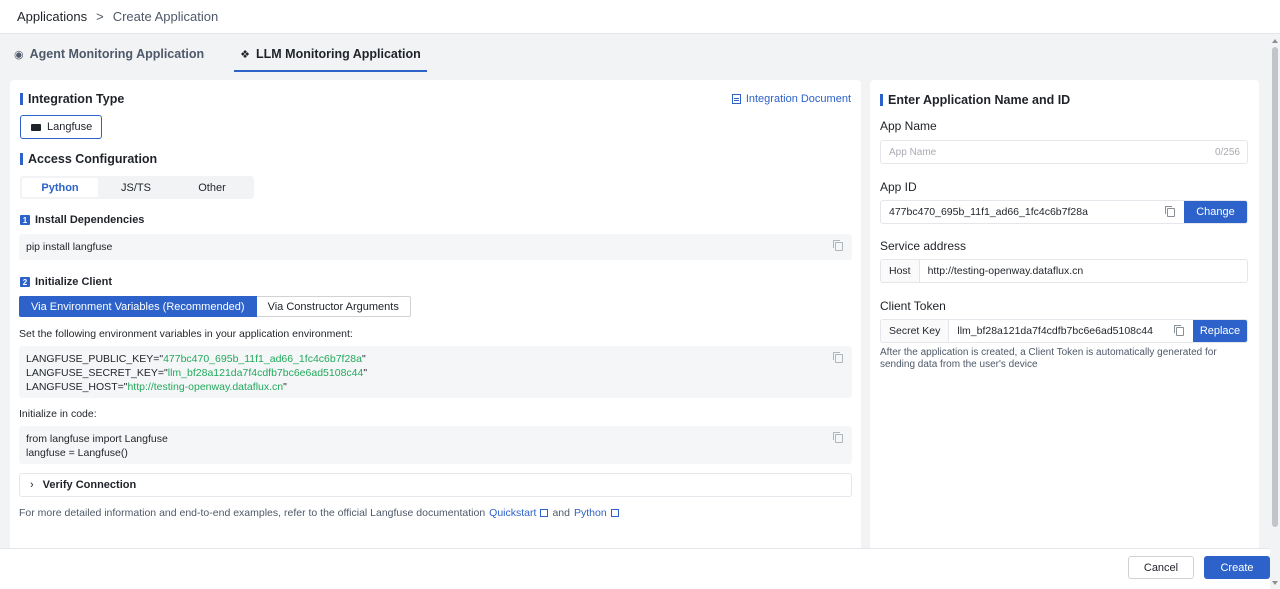 Image resolution: width=1280 pixels, height=589 pixels. Describe the element at coordinates (1220, 331) in the screenshot. I see `replace-token-button: Replace` at that location.